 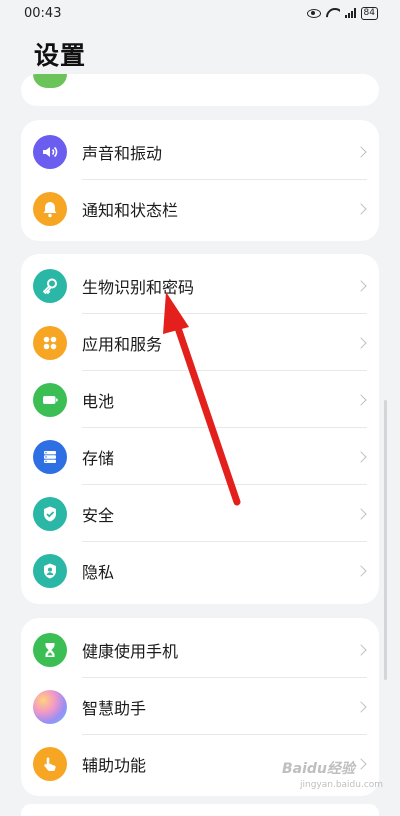 What do you see at coordinates (50, 570) in the screenshot?
I see `privacy-shield-icon` at bounding box center [50, 570].